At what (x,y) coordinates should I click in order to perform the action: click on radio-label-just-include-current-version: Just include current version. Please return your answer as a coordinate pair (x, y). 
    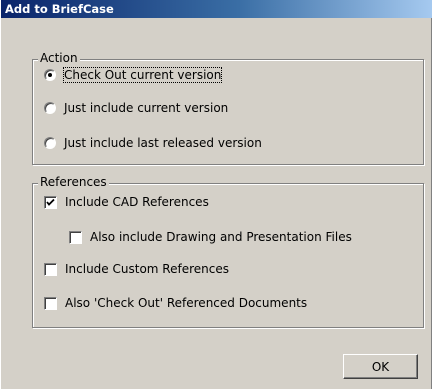
    Looking at the image, I should click on (146, 108).